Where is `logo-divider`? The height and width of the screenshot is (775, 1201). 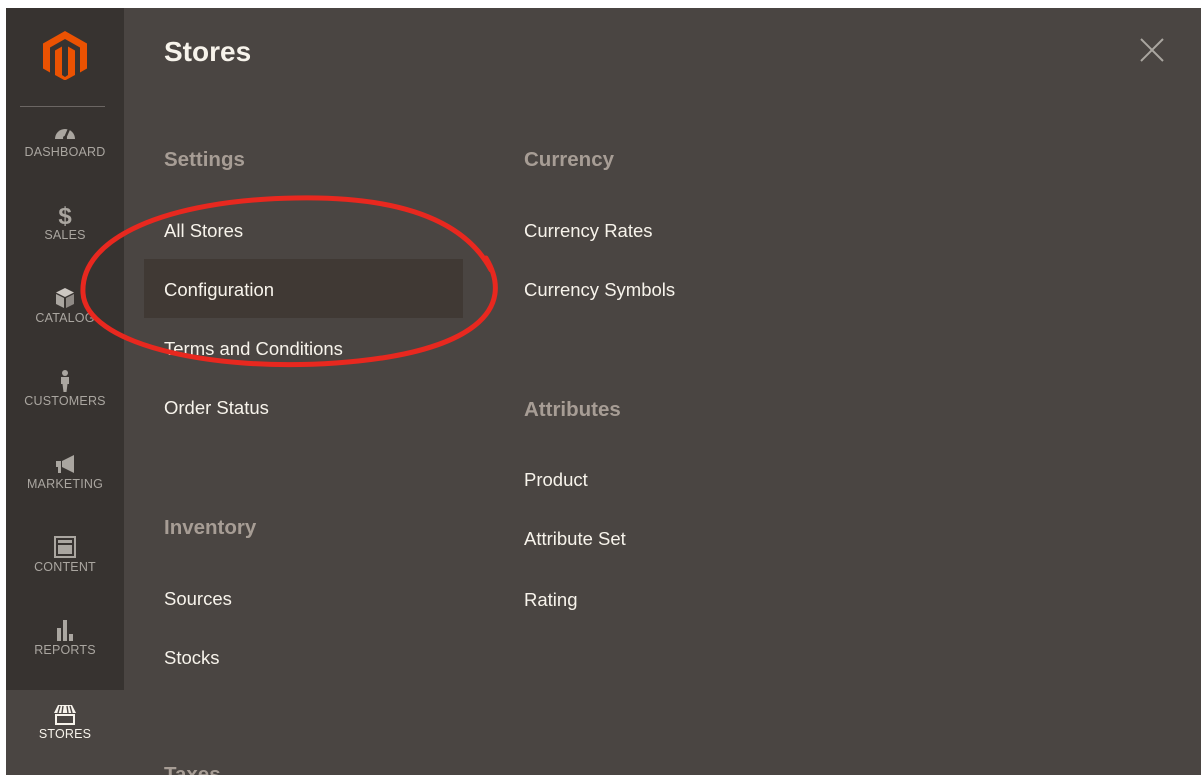 logo-divider is located at coordinates (62, 106).